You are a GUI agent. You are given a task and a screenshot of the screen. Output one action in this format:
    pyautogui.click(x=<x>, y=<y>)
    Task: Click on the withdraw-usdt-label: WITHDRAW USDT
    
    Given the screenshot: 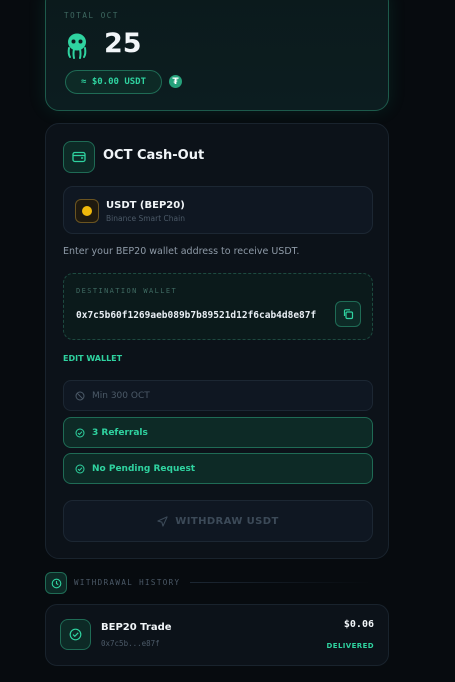 What is the action you would take?
    pyautogui.click(x=227, y=521)
    